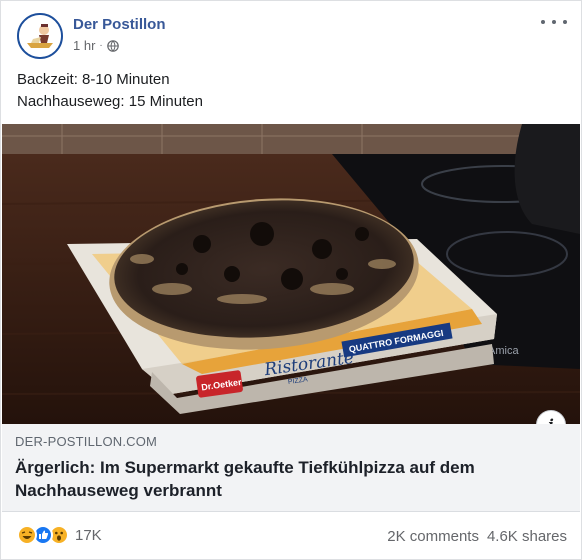 The height and width of the screenshot is (560, 582). Describe the element at coordinates (292, 536) in the screenshot. I see `post-footer: 17K 2K comments 4.6K shares` at that location.